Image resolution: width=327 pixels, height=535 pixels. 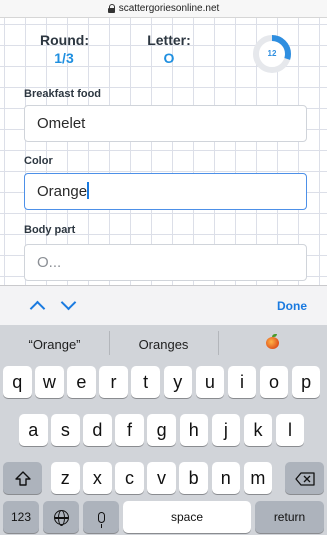 What do you see at coordinates (111, 8) in the screenshot?
I see `lock-icon` at bounding box center [111, 8].